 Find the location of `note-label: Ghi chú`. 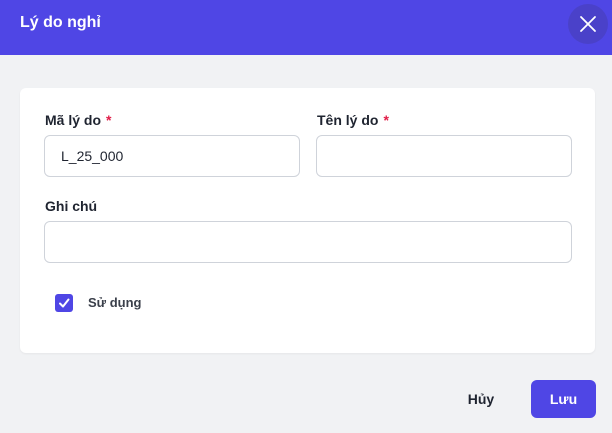

note-label: Ghi chú is located at coordinates (71, 206).